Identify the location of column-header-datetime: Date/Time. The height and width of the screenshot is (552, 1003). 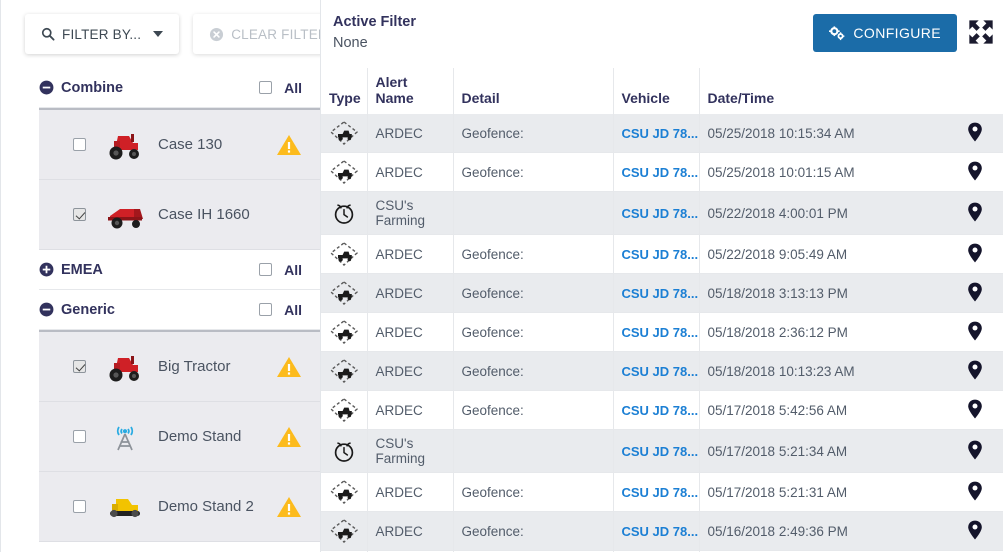
(822, 91).